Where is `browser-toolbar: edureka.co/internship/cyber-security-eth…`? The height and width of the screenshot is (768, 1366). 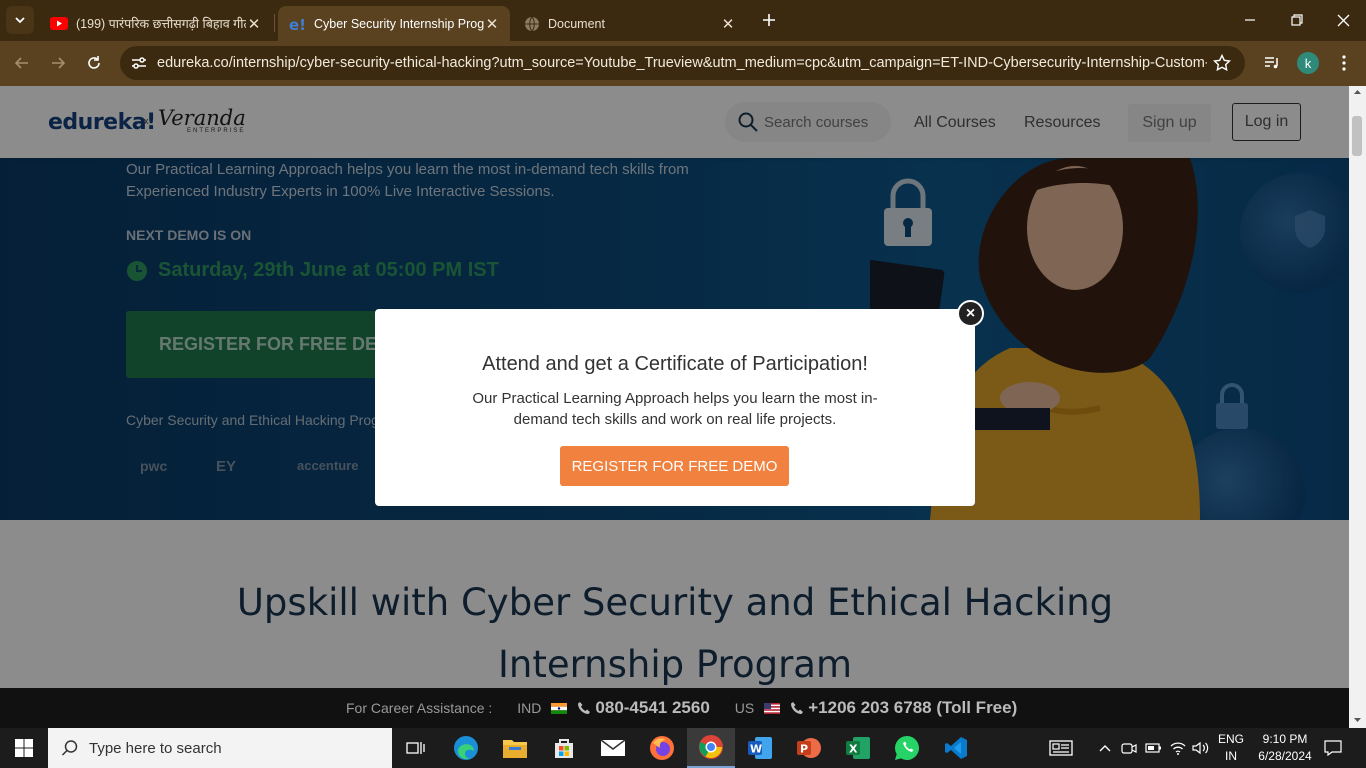 browser-toolbar: edureka.co/internship/cyber-security-eth… is located at coordinates (683, 63).